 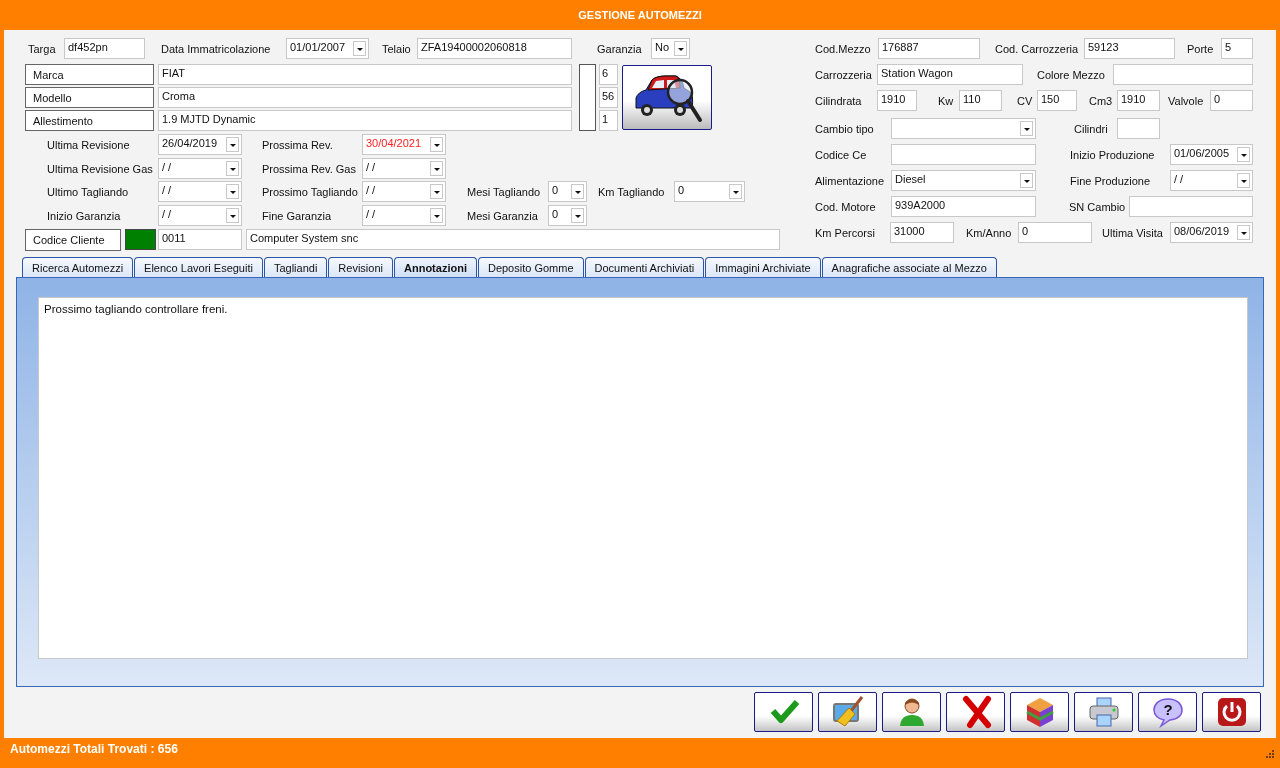 I want to click on text-field: 59123, so click(x=1129, y=48).